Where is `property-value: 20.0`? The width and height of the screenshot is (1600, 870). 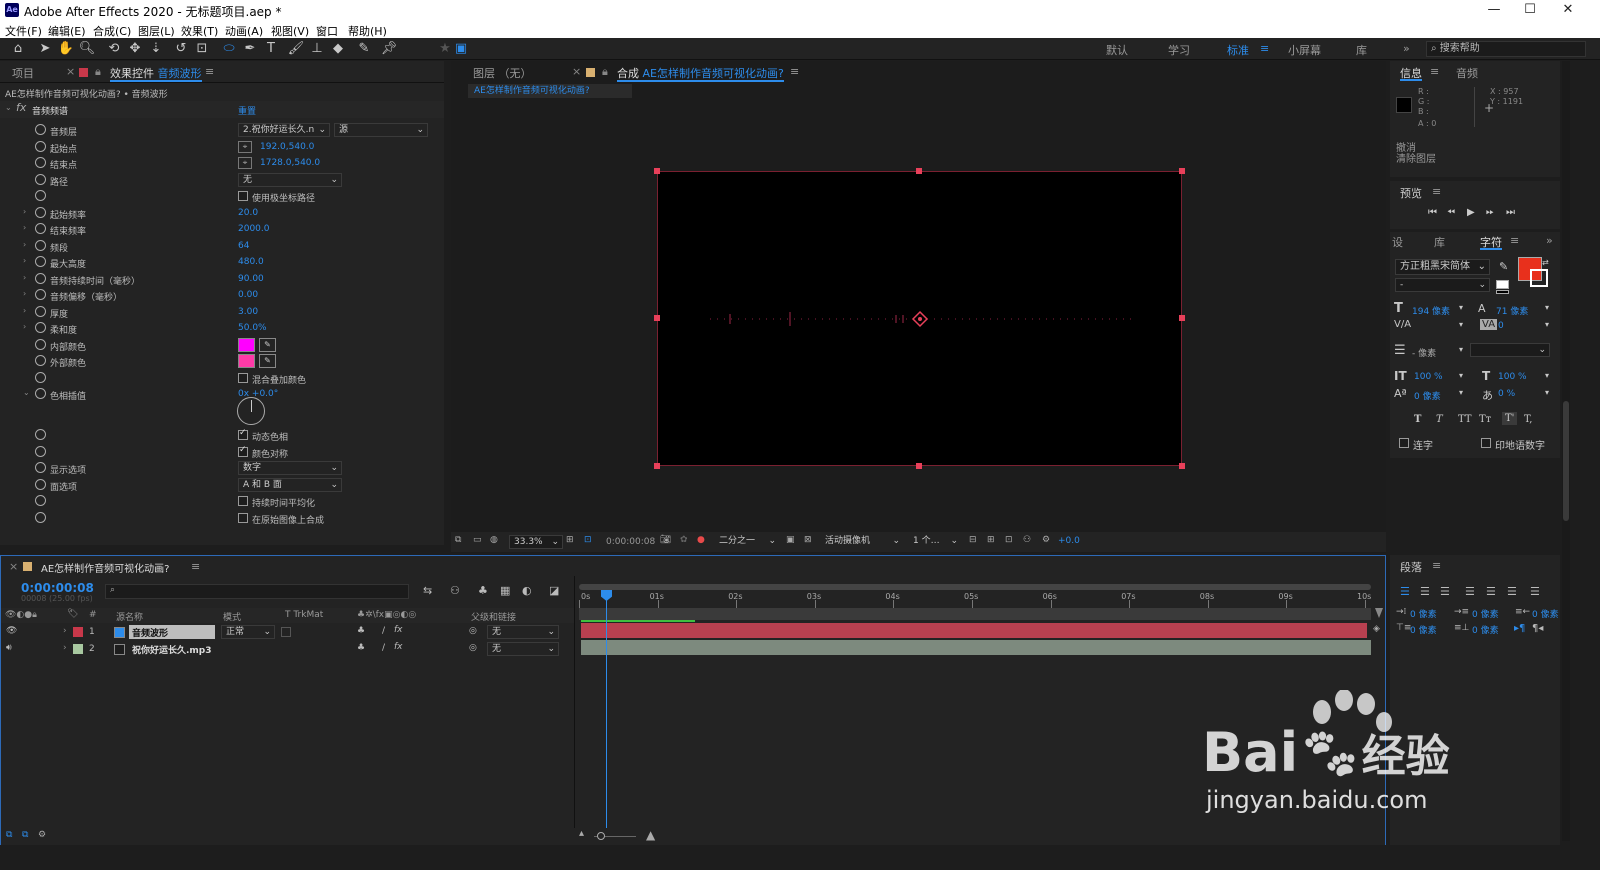
property-value: 20.0 is located at coordinates (248, 213).